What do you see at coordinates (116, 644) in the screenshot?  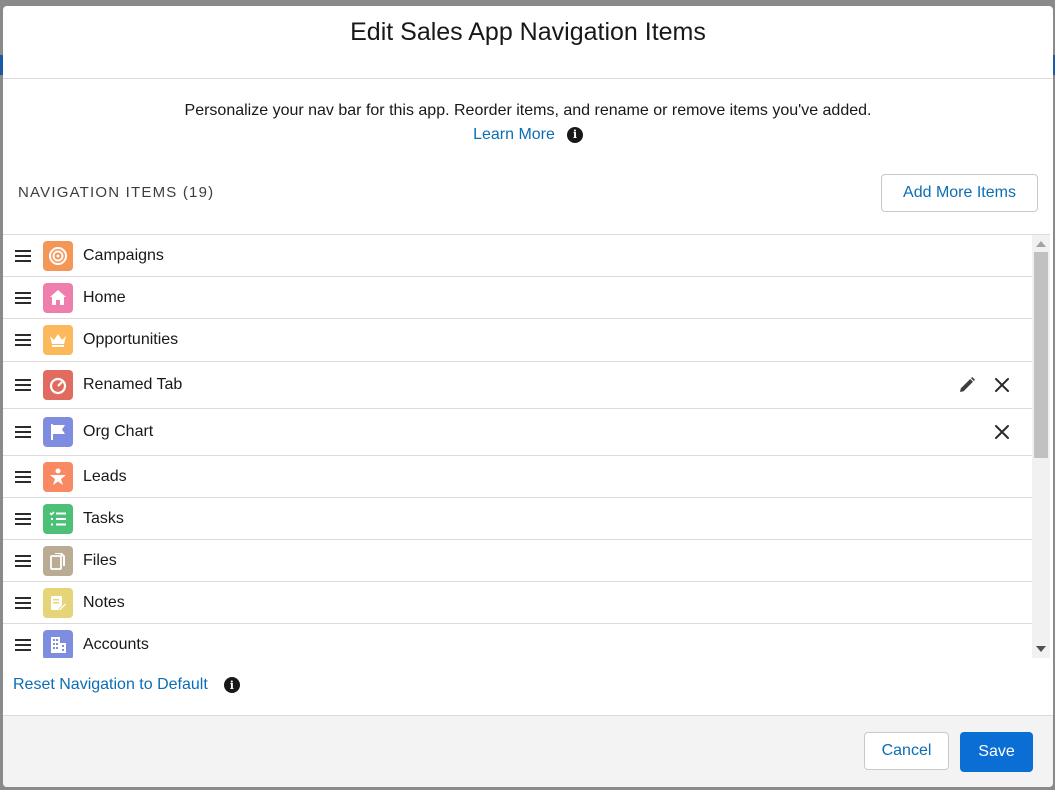 I see `navigation-item-label: Accounts` at bounding box center [116, 644].